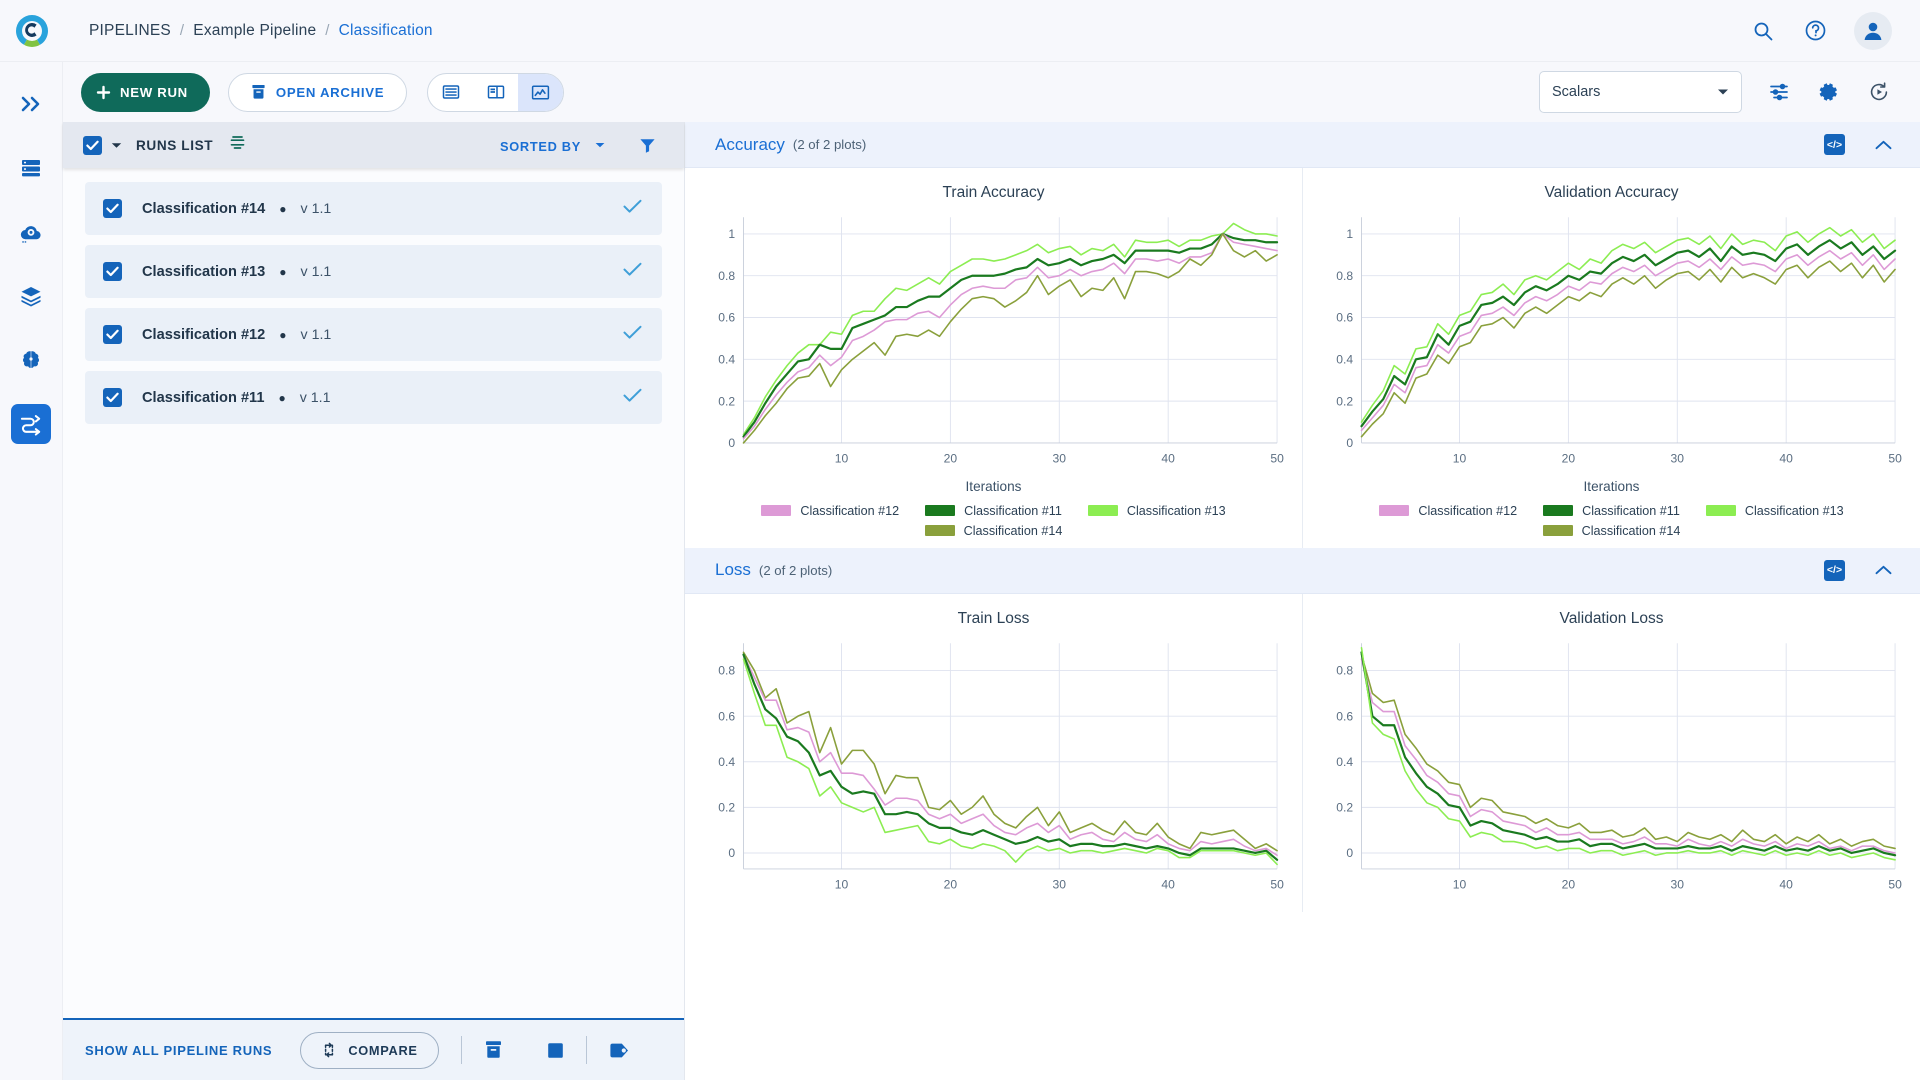 The width and height of the screenshot is (1920, 1080). I want to click on legend-label: Classification #14, so click(1631, 530).